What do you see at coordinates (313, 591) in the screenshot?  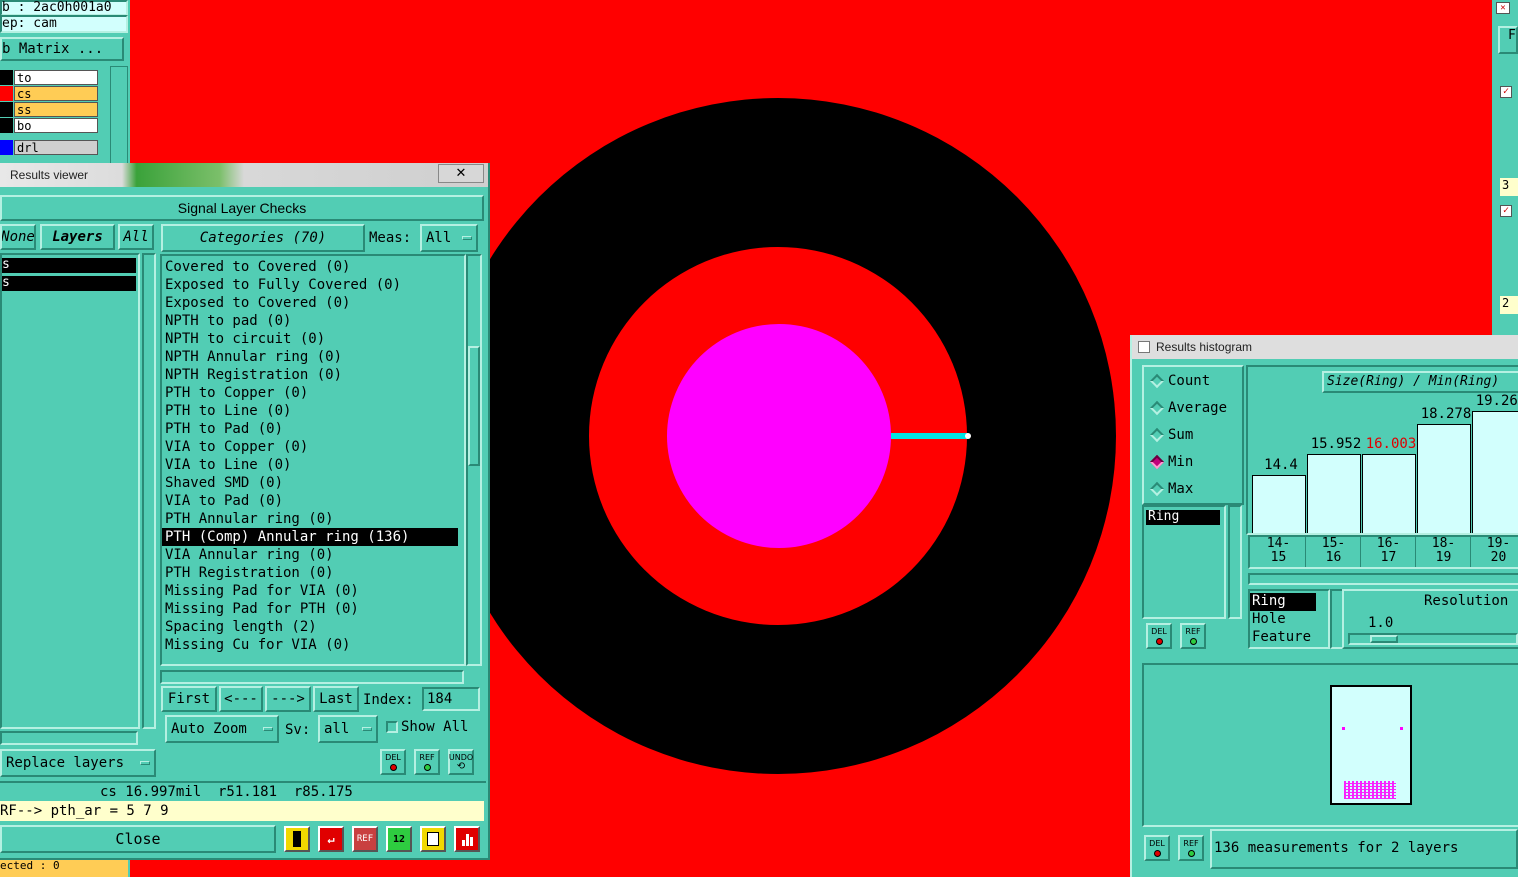 I see `category-item: Missing Pad for VIA (0)` at bounding box center [313, 591].